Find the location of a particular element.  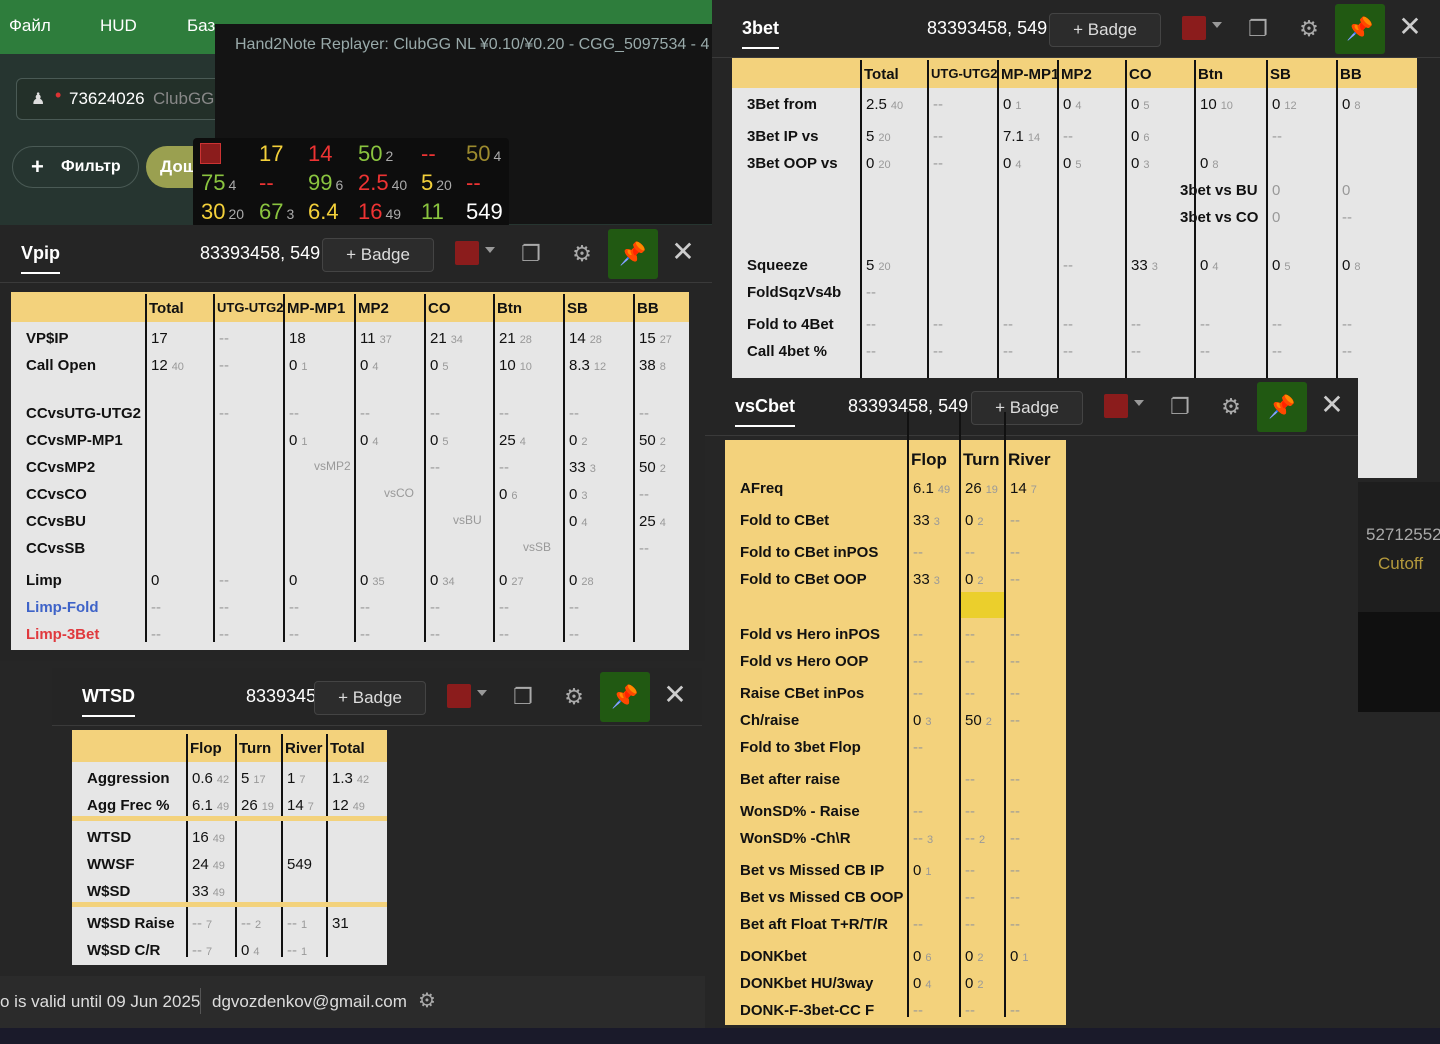

menu-hud: HUD is located at coordinates (118, 26).